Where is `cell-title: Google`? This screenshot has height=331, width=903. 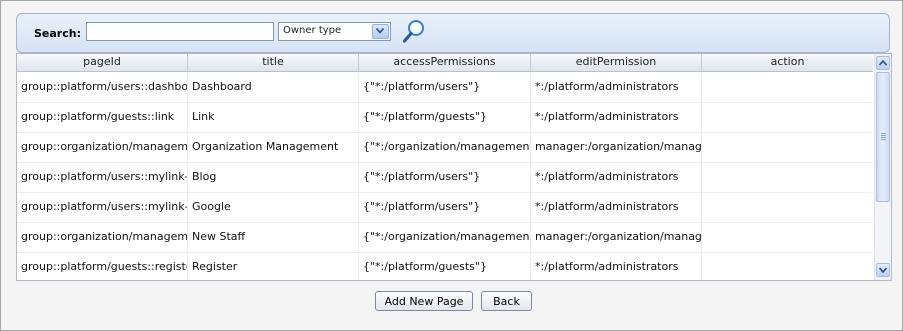
cell-title: Google is located at coordinates (273, 207).